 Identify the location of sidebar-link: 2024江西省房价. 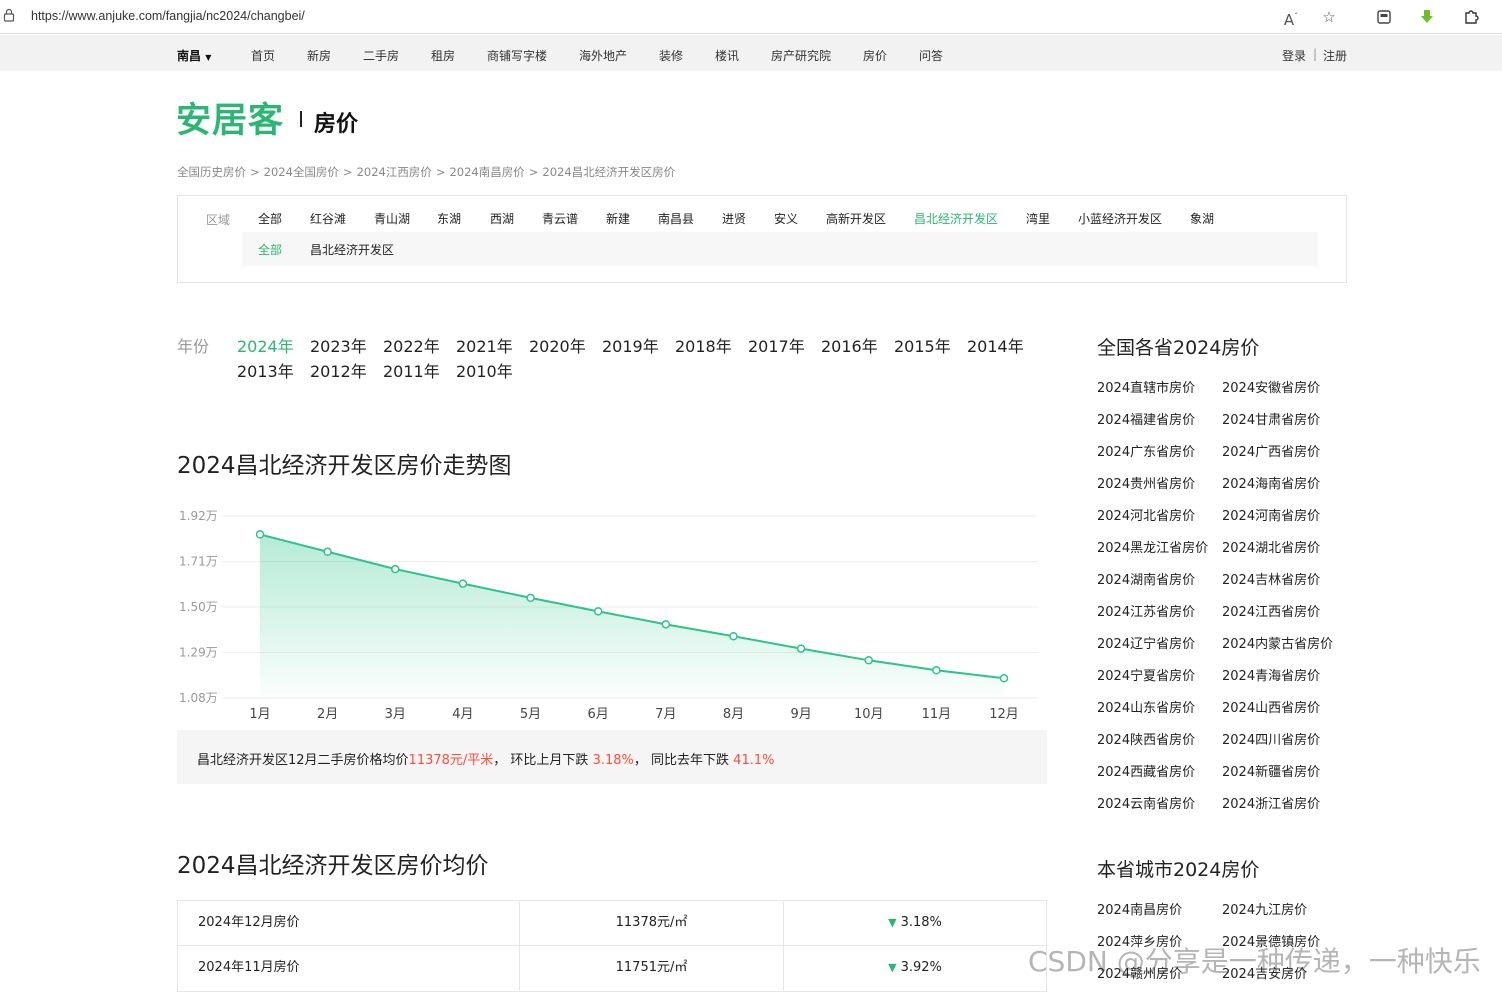
(1271, 610).